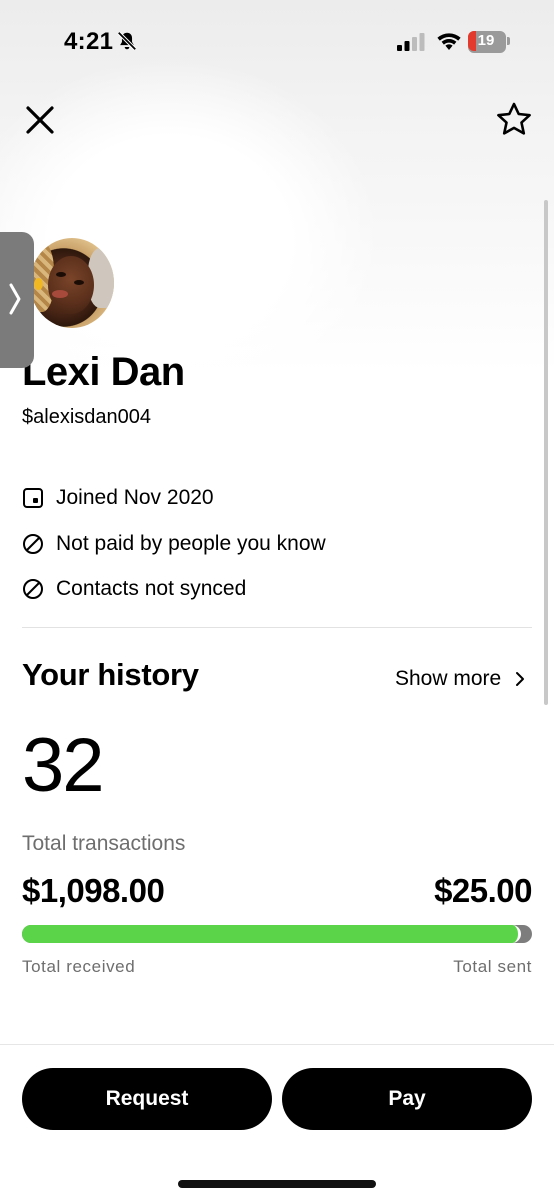 This screenshot has width=554, height=1200. What do you see at coordinates (271, 934) in the screenshot?
I see `received-bar-fill` at bounding box center [271, 934].